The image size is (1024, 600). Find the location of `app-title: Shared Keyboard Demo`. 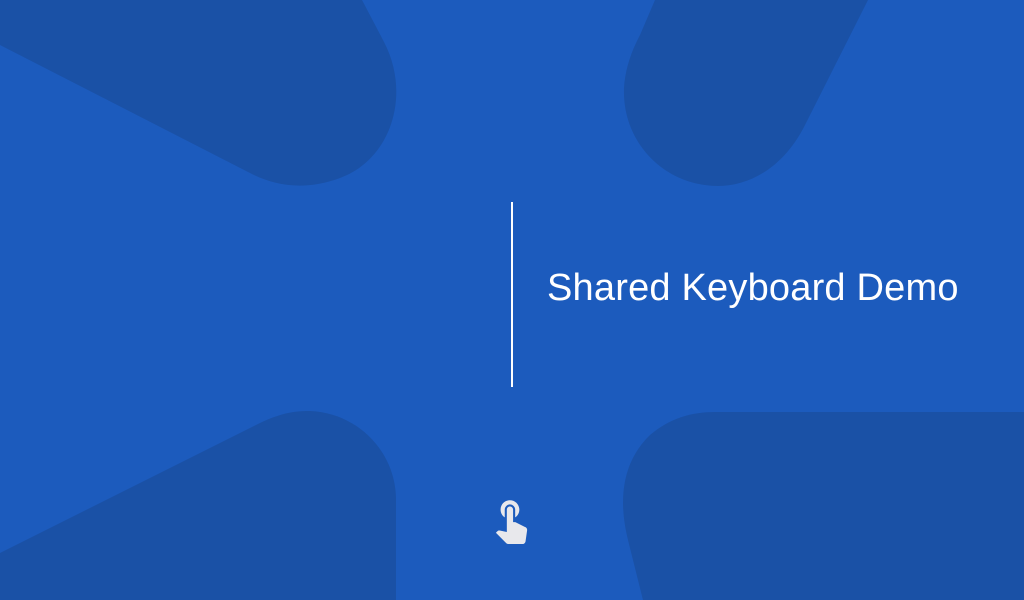

app-title: Shared Keyboard Demo is located at coordinates (753, 288).